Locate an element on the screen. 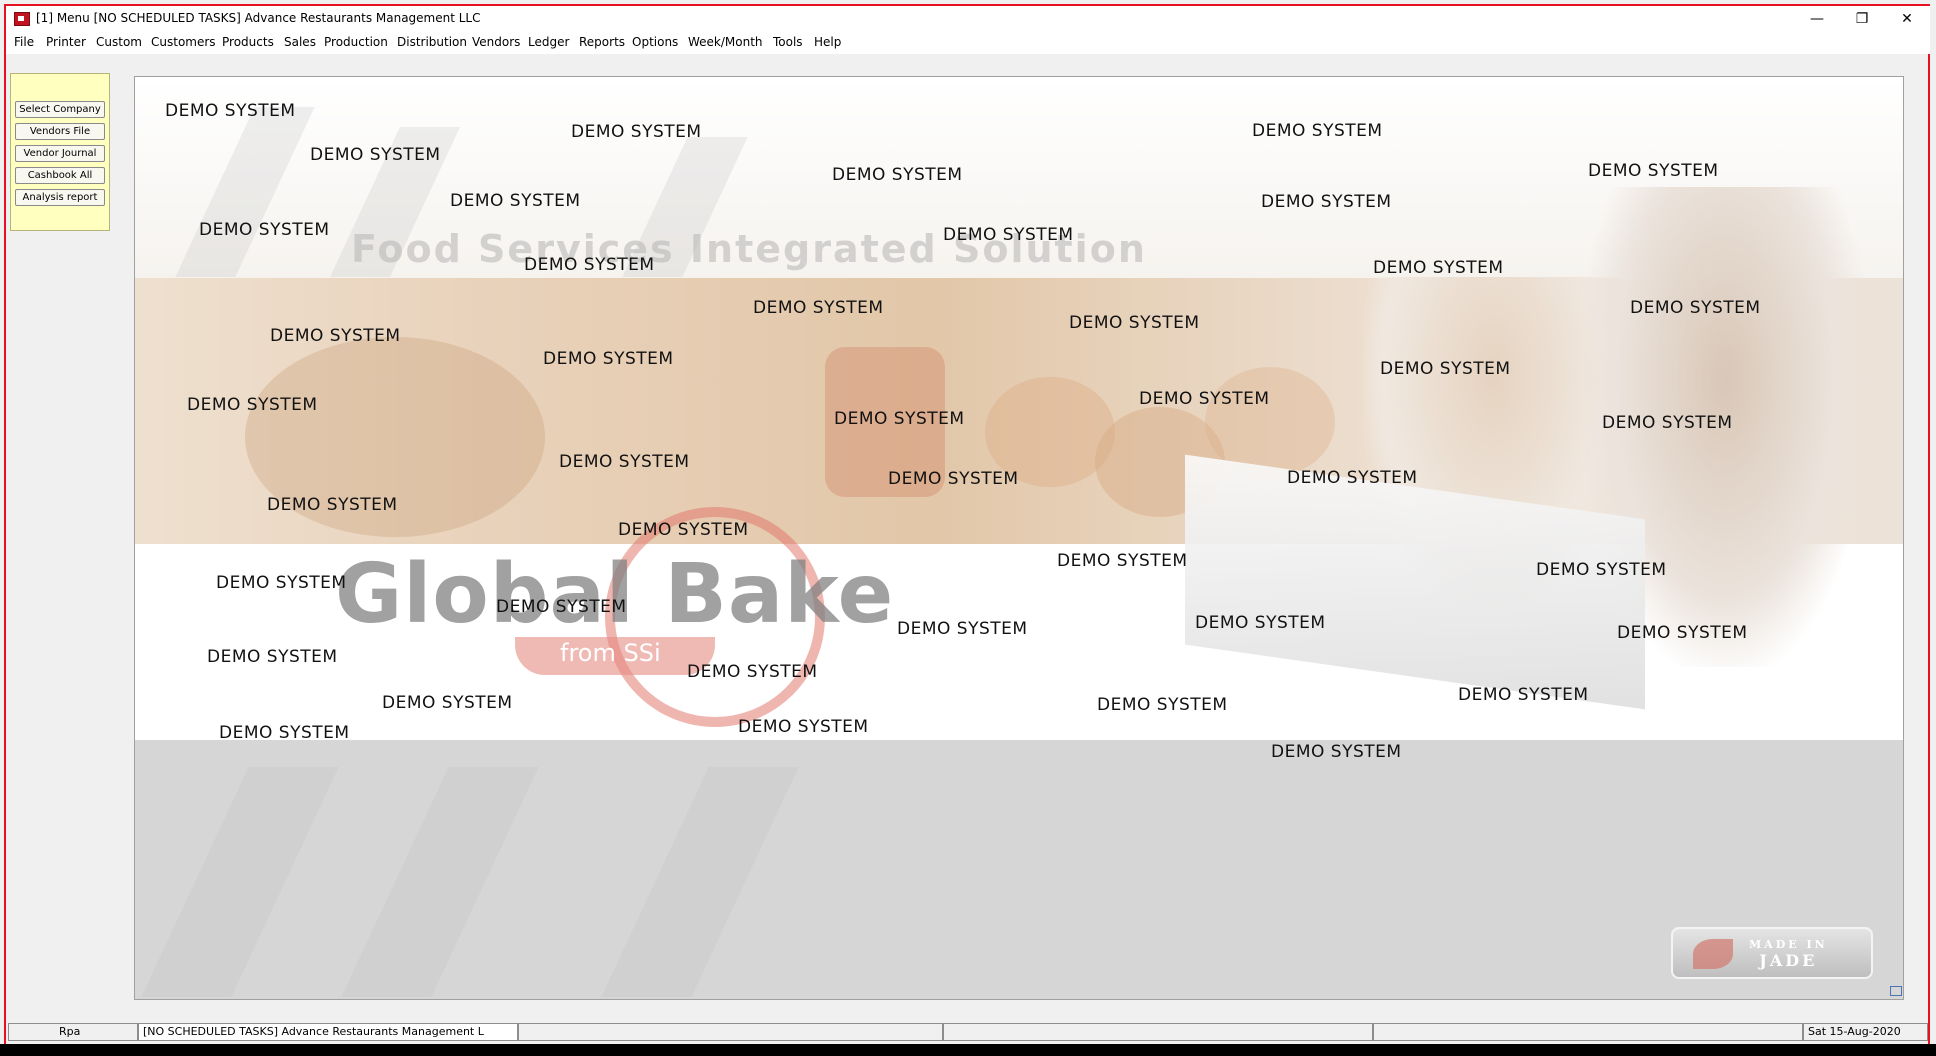  menu-options: Options is located at coordinates (655, 42).